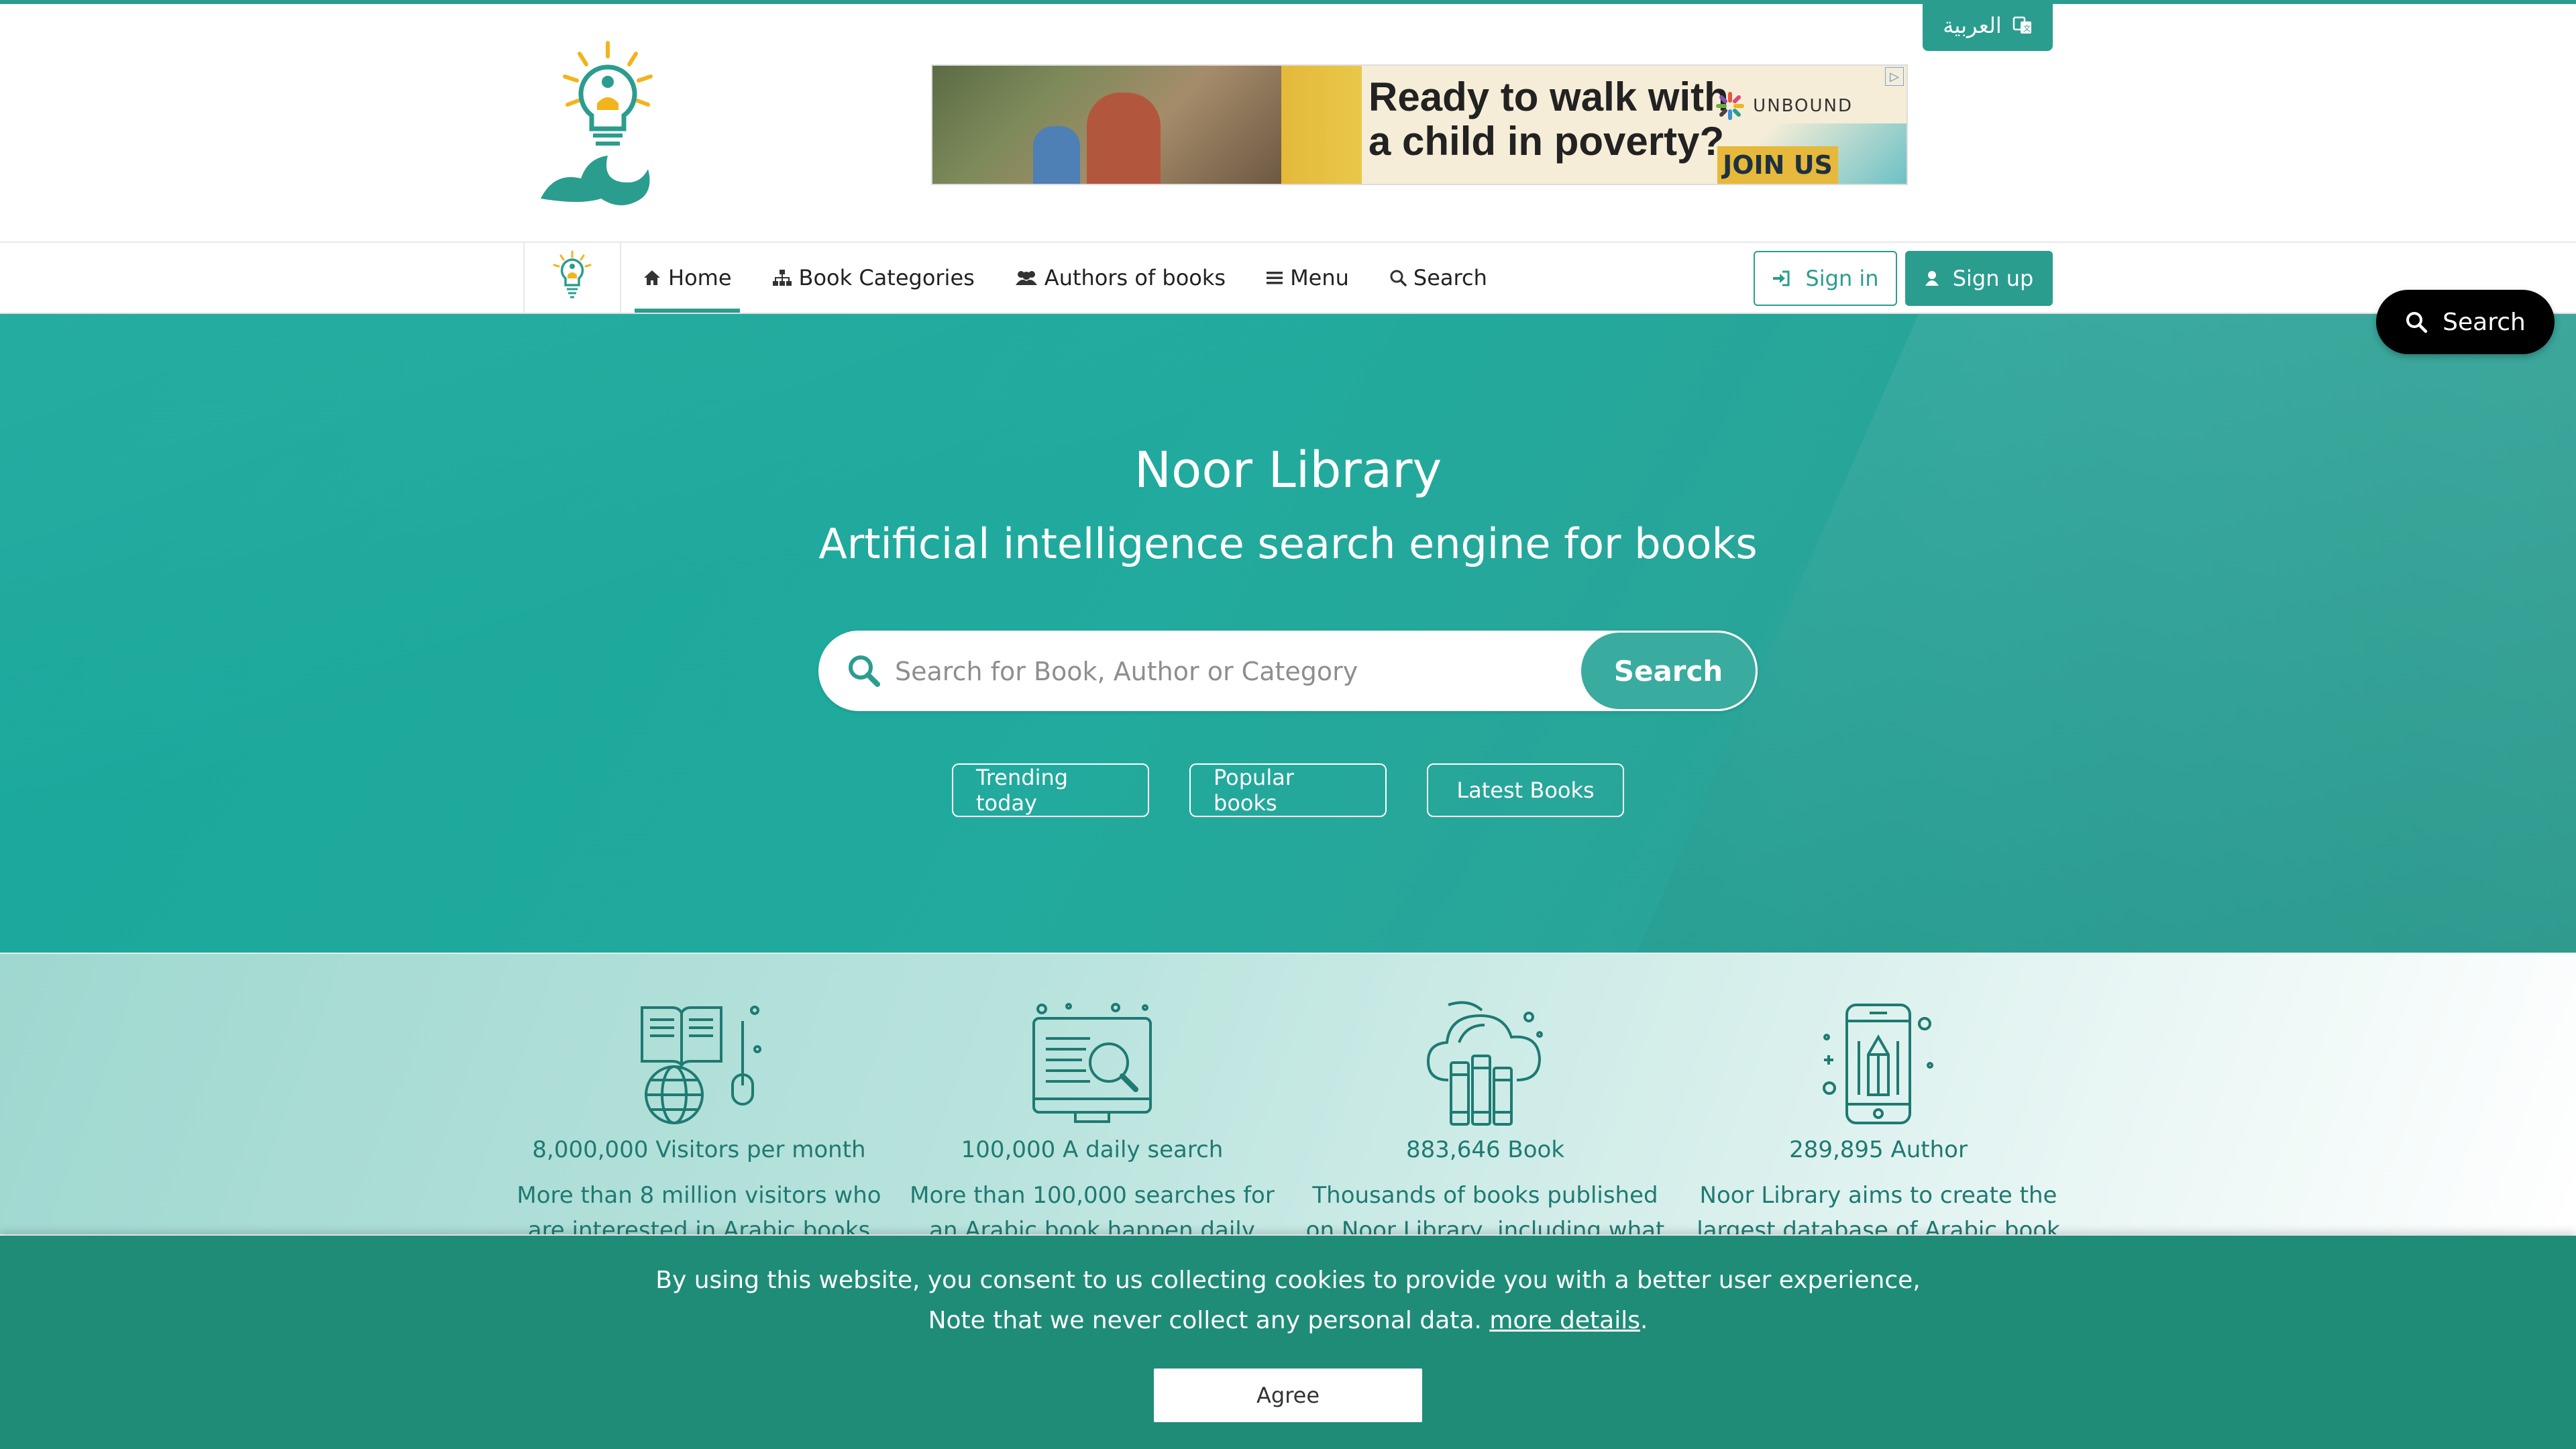 This screenshot has height=1449, width=2576. I want to click on nav-book-categories: Book Categories, so click(873, 278).